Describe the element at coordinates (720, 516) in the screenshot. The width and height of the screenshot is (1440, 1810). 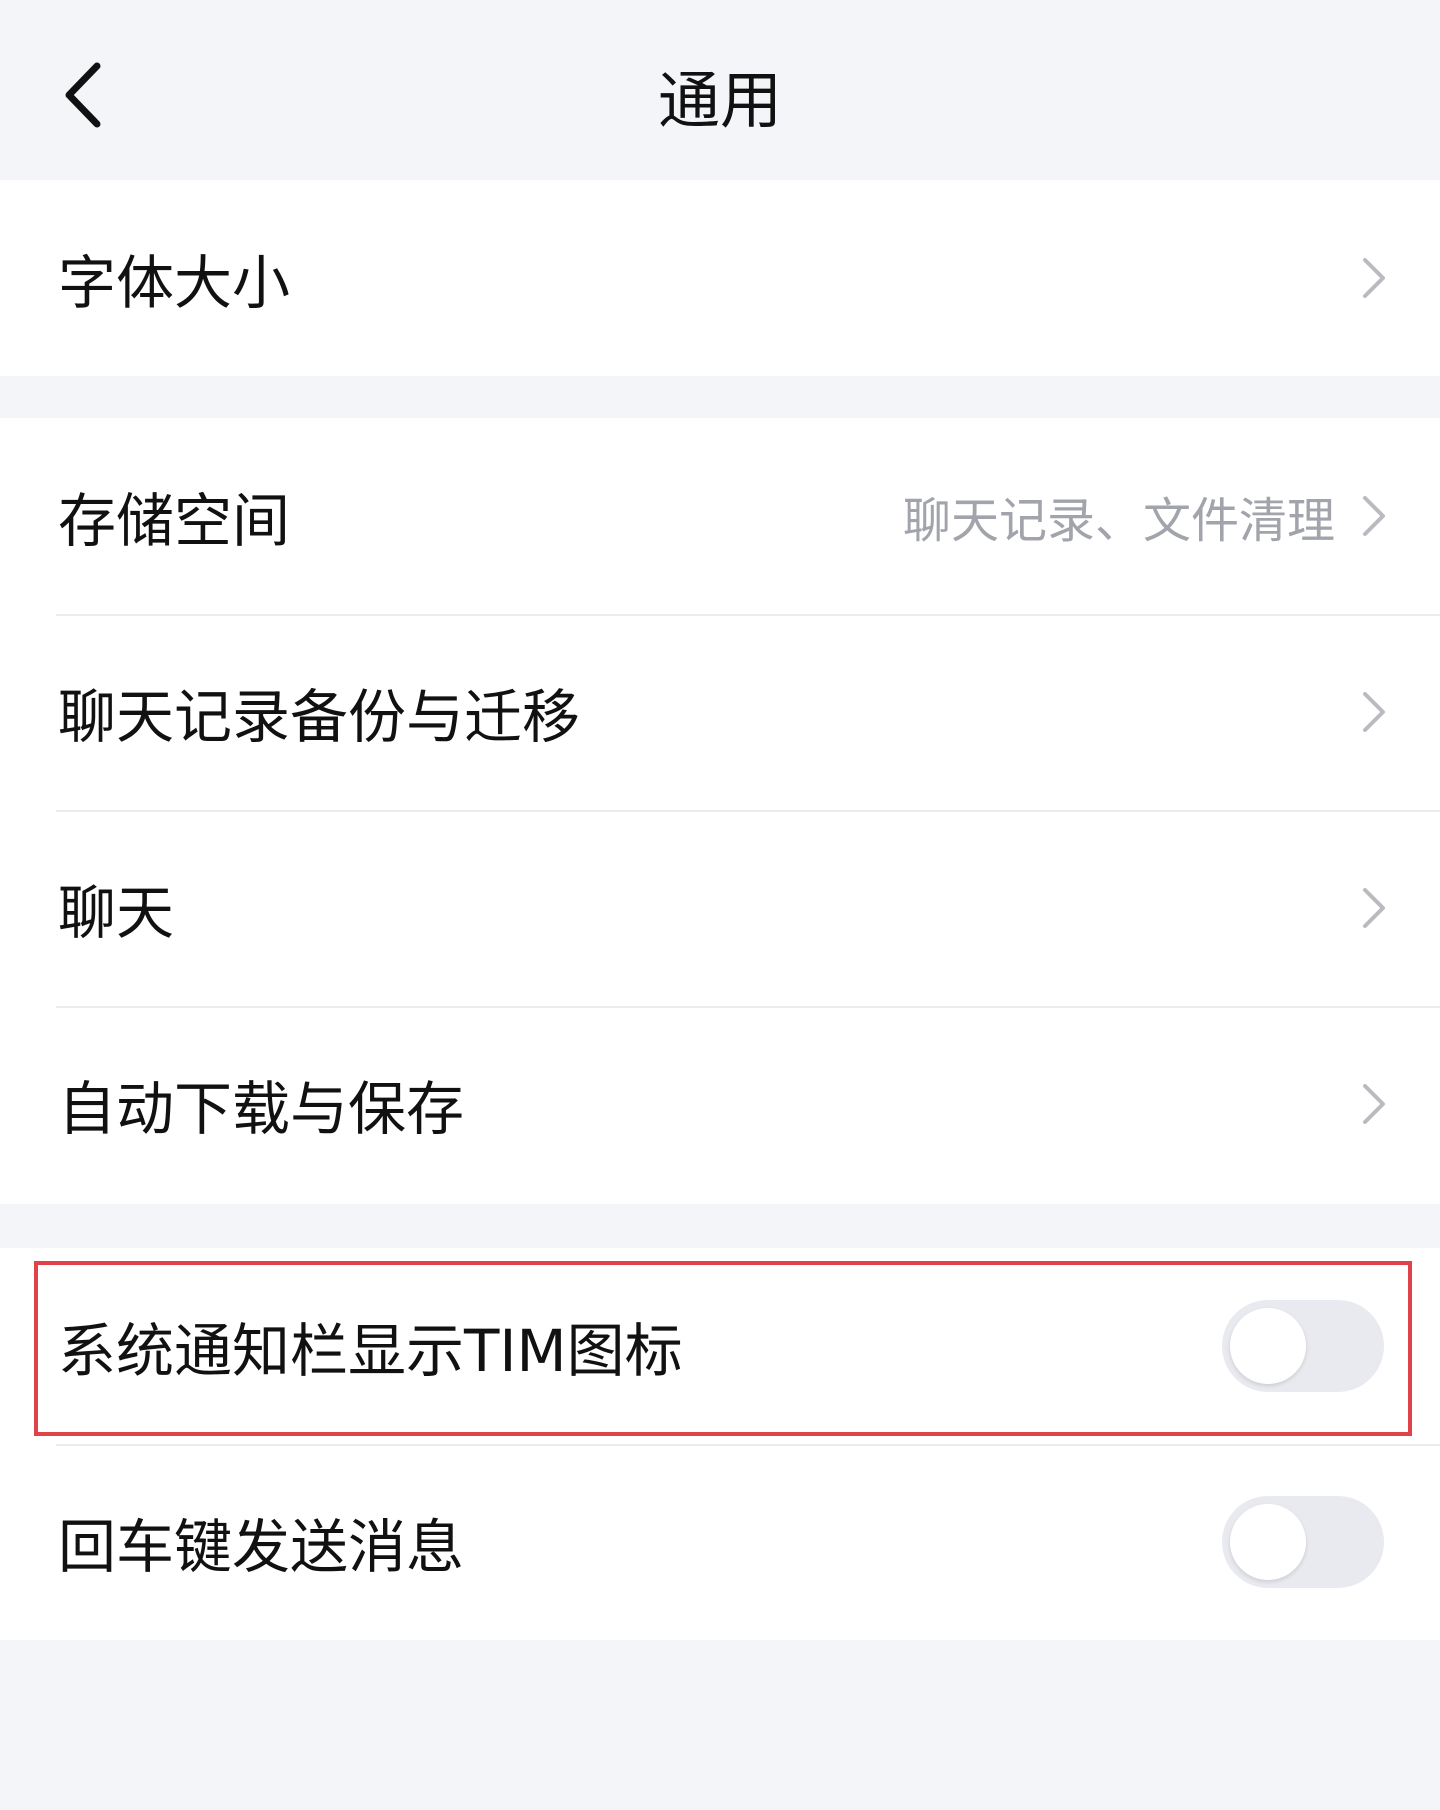
I see `settings-item-storage: 存储空间 聊天记录、文件清理` at that location.